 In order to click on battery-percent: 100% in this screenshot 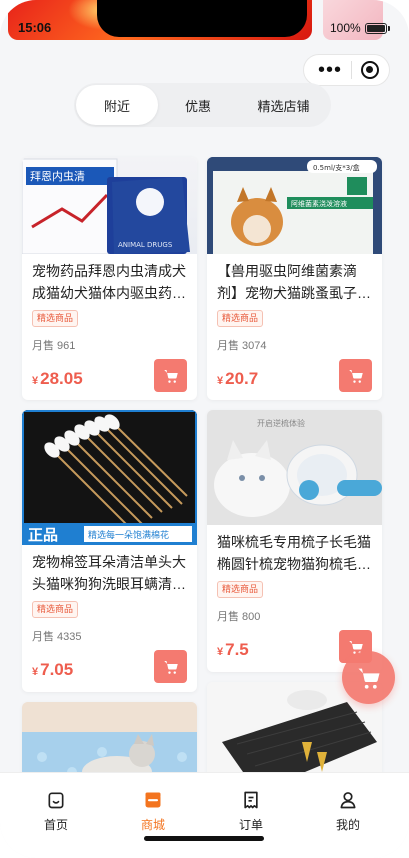, I will do `click(345, 28)`.